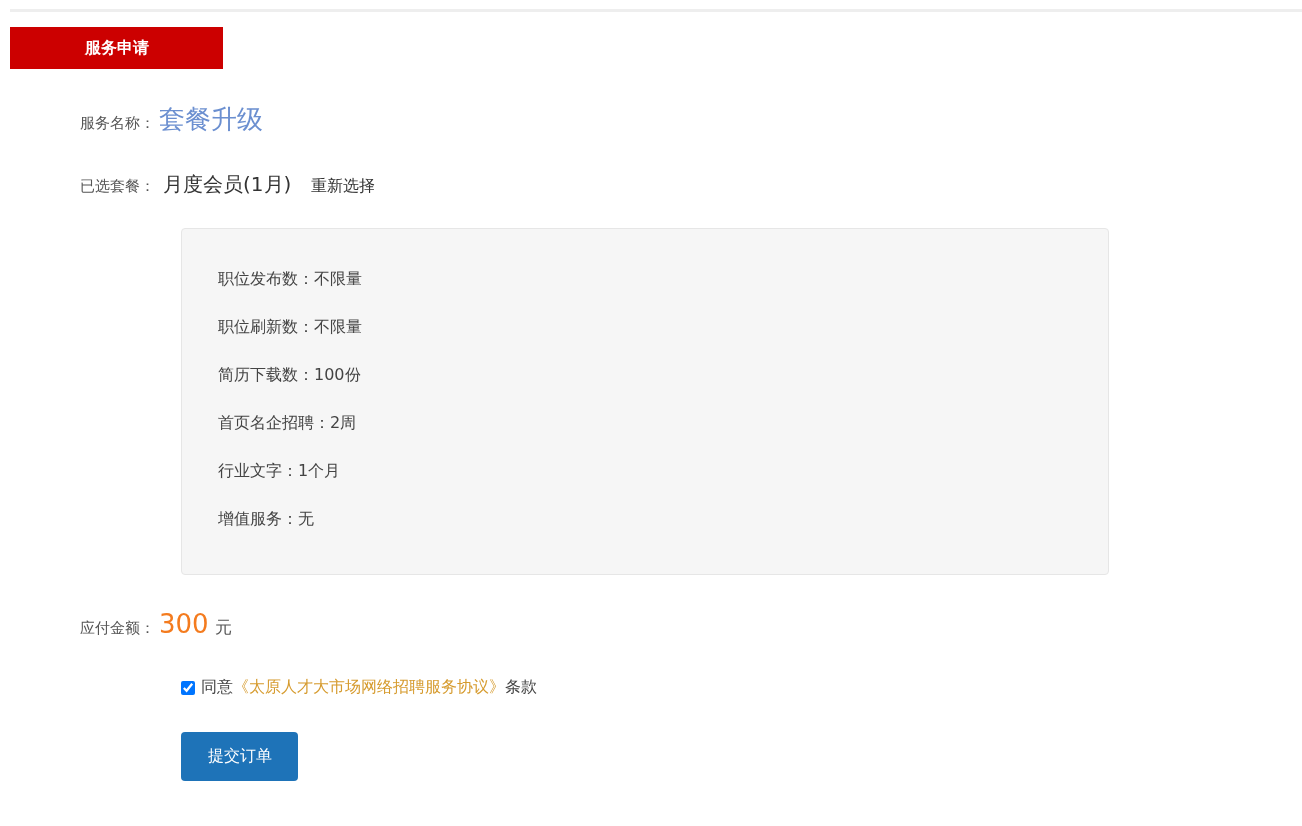 Image resolution: width=1302 pixels, height=826 pixels. What do you see at coordinates (290, 327) in the screenshot?
I see `package-feature: 职位刷新数：不限量` at bounding box center [290, 327].